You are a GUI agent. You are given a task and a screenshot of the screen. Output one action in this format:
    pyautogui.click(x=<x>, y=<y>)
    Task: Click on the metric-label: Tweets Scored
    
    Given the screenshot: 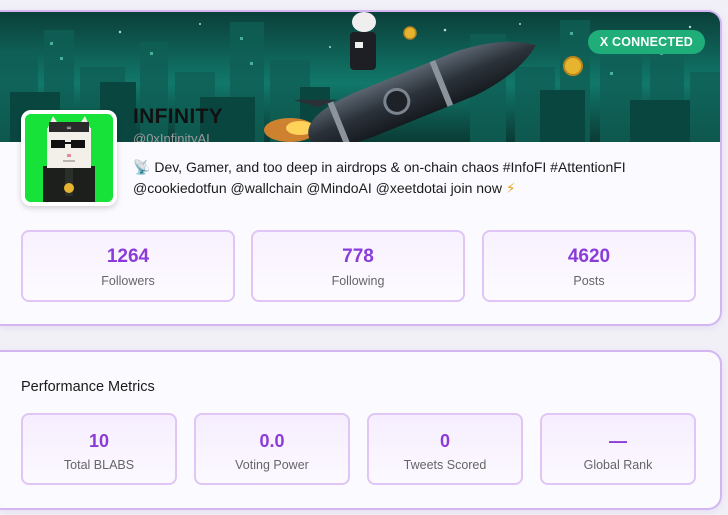 What is the action you would take?
    pyautogui.click(x=445, y=465)
    